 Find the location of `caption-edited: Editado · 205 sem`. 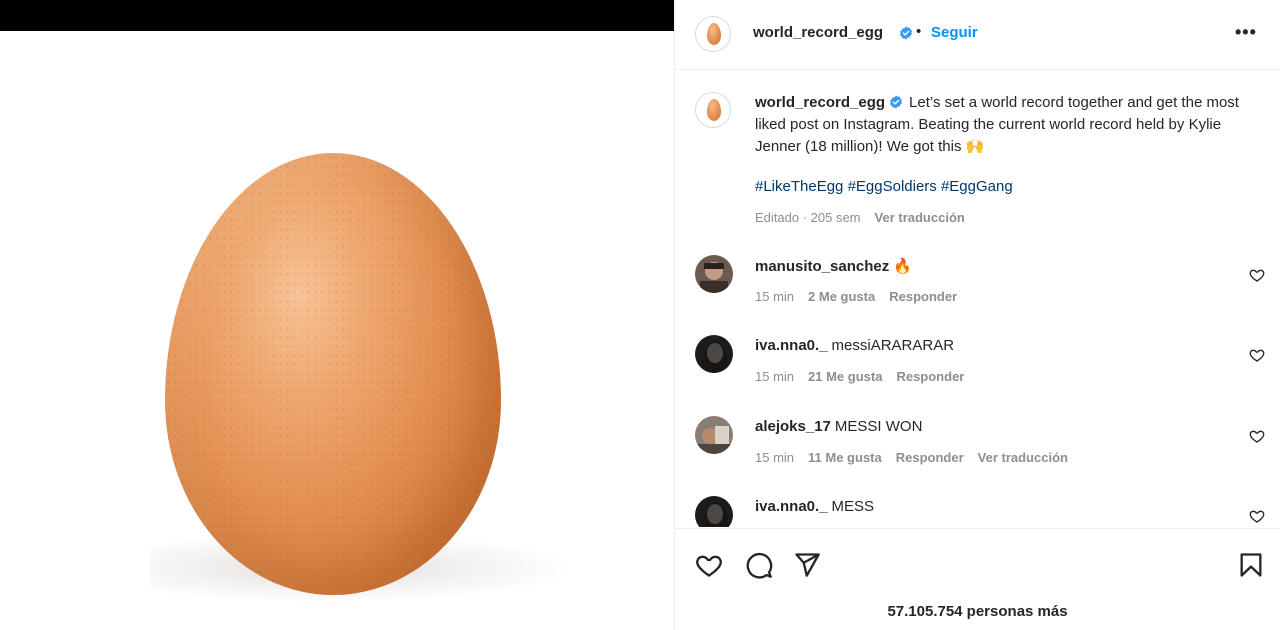

caption-edited: Editado · 205 sem is located at coordinates (808, 217).